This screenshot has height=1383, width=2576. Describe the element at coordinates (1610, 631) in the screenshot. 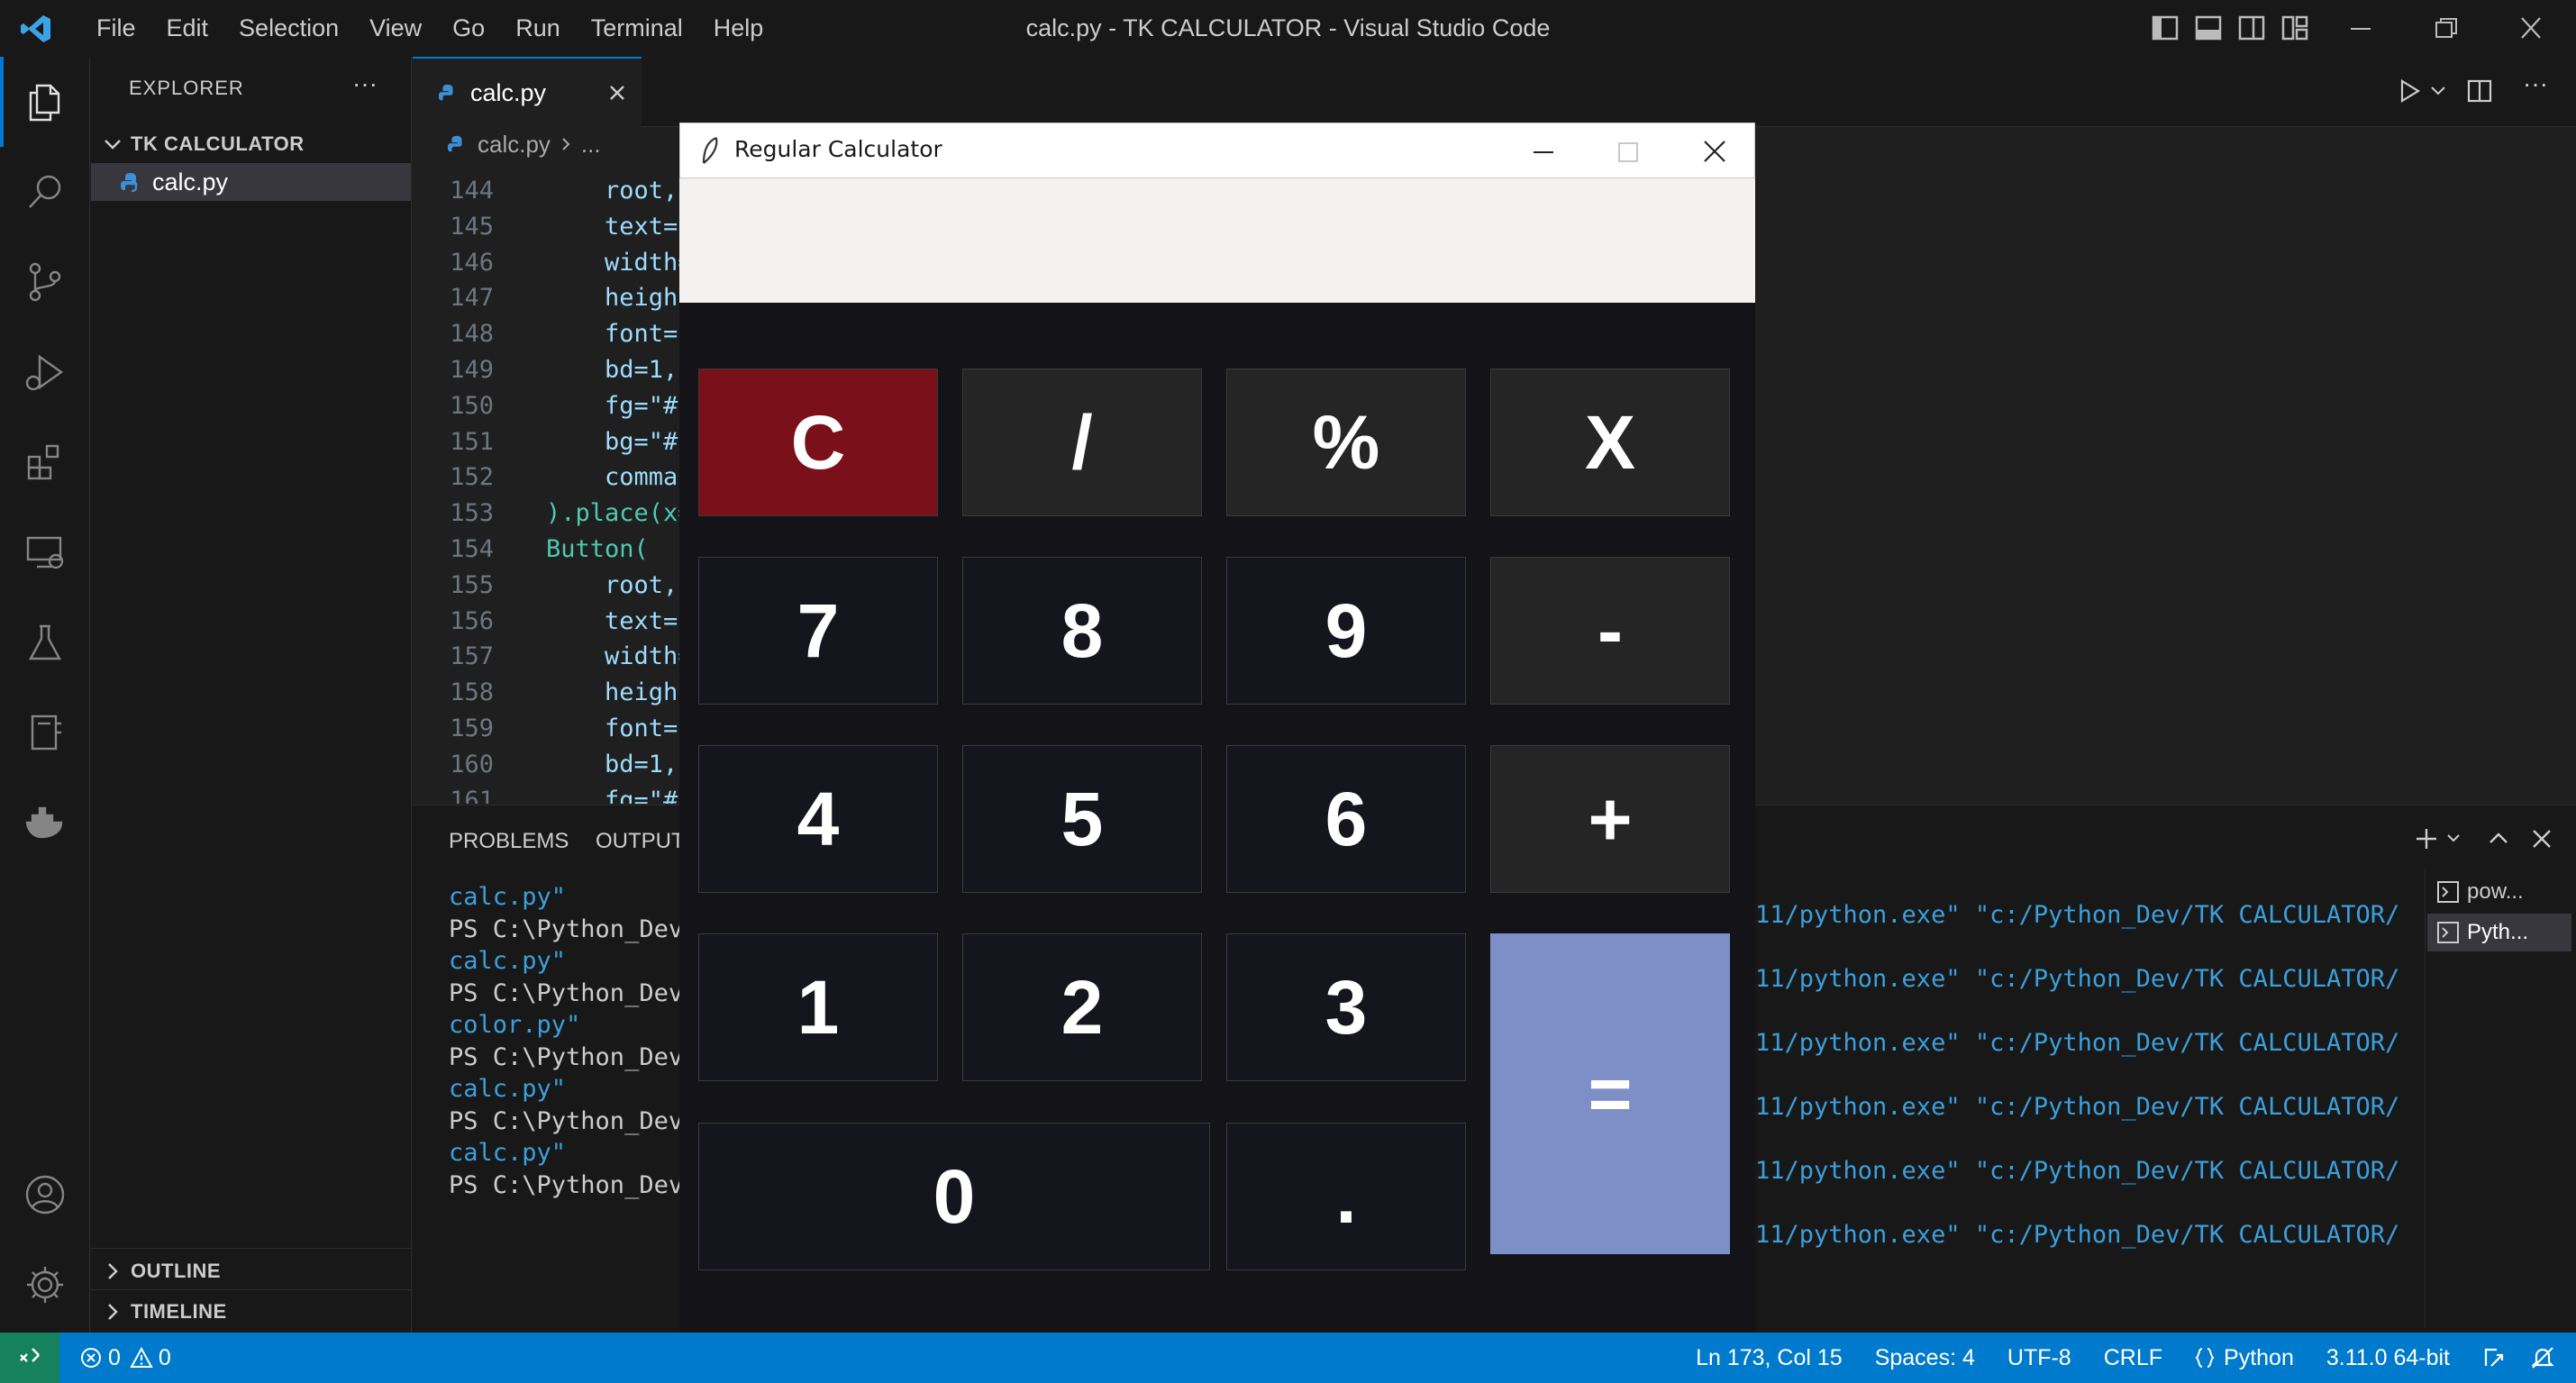

I see `minus-button: -` at that location.